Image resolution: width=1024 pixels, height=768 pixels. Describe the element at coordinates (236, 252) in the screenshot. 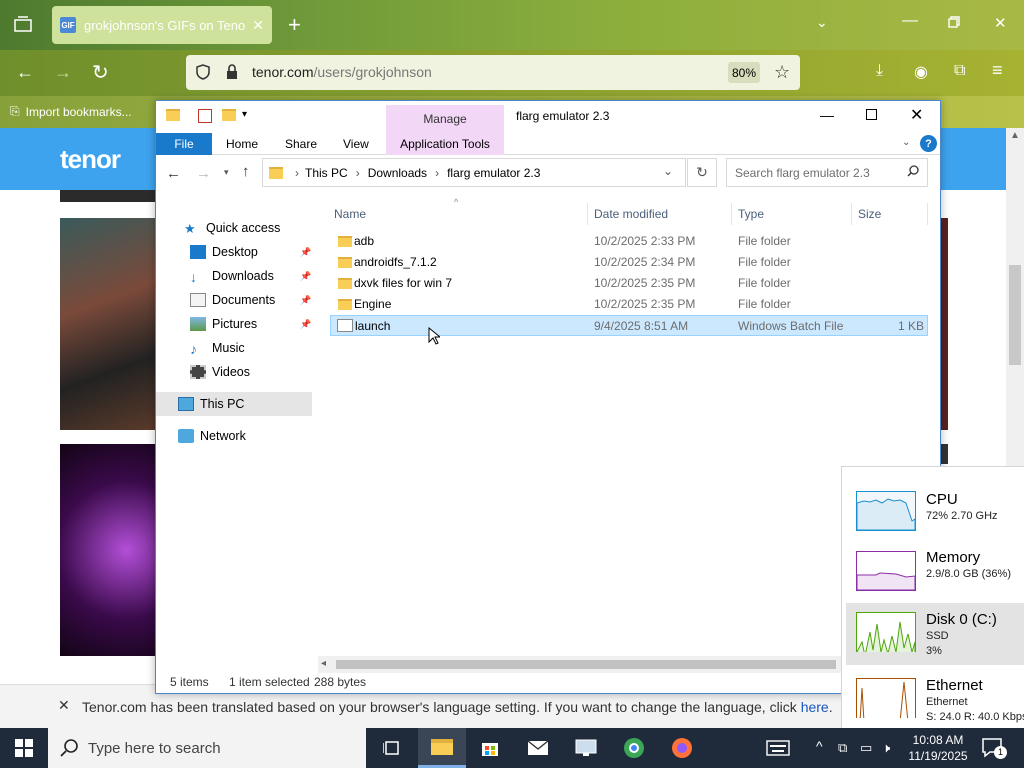

I see `nav-item-desktop: Desktop 📌` at that location.